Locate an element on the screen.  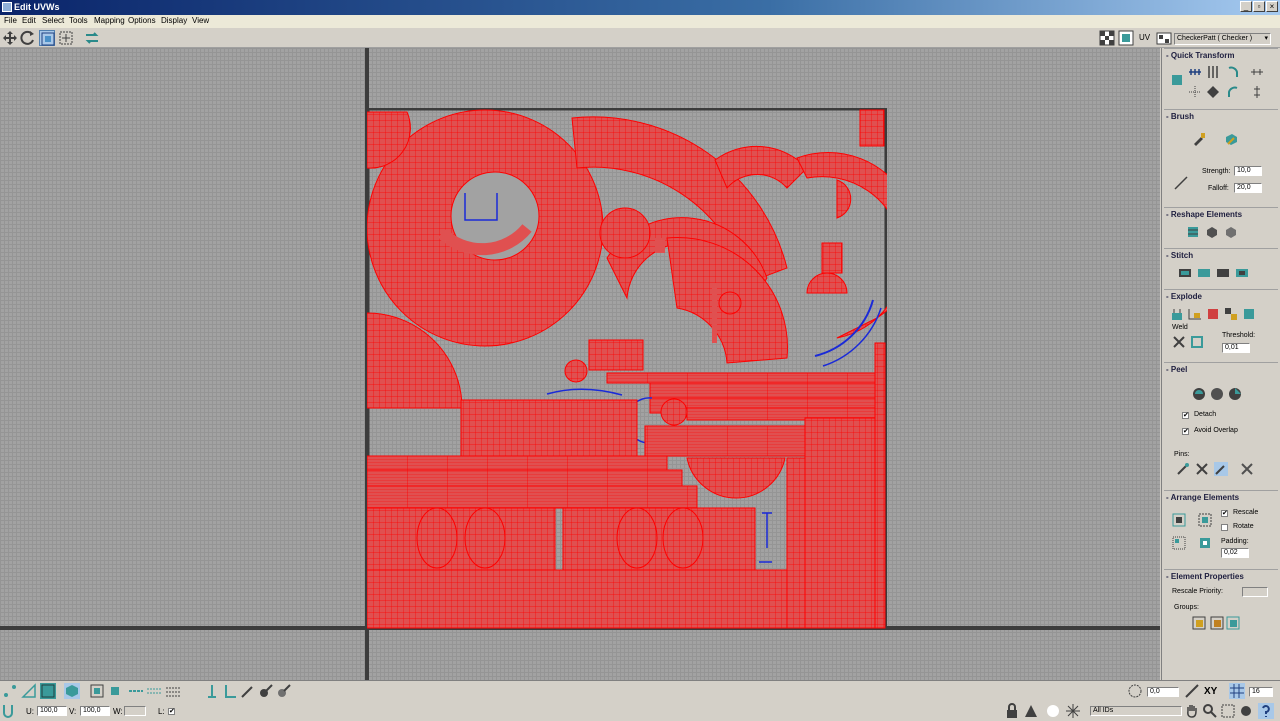
menu-edit: Edit is located at coordinates (29, 20).